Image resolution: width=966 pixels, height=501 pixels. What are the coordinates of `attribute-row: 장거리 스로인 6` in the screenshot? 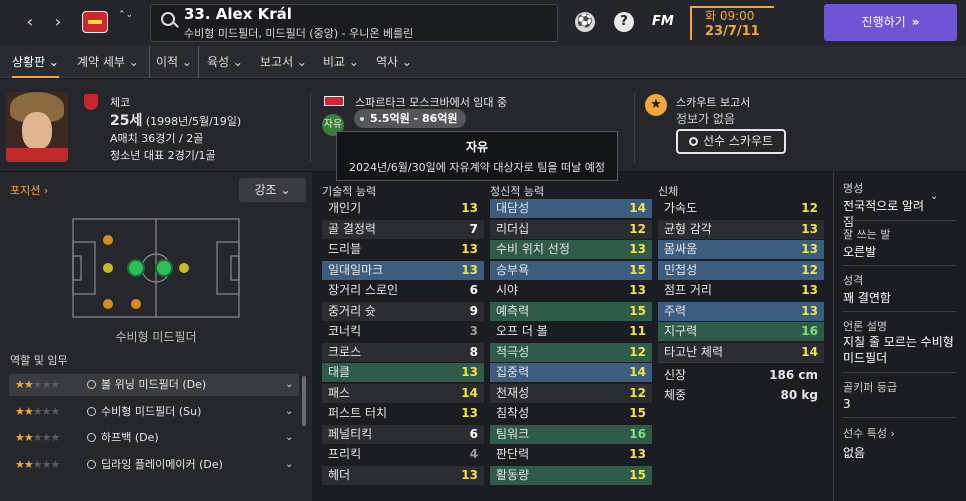 It's located at (403, 290).